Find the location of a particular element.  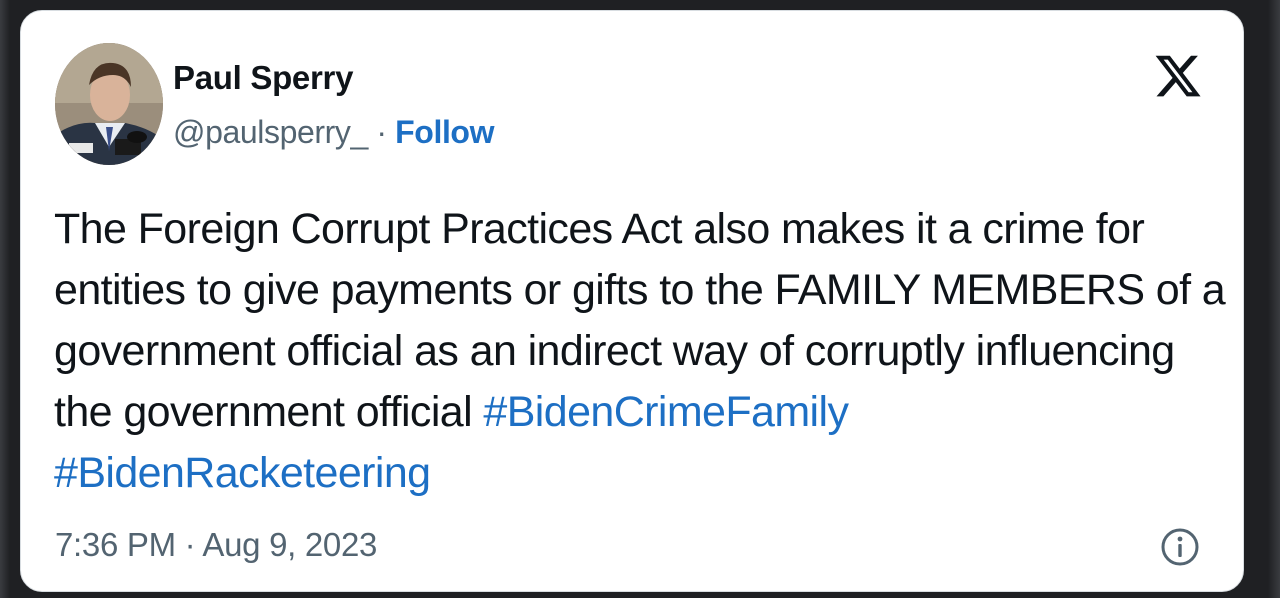

avatar-photo is located at coordinates (109, 104).